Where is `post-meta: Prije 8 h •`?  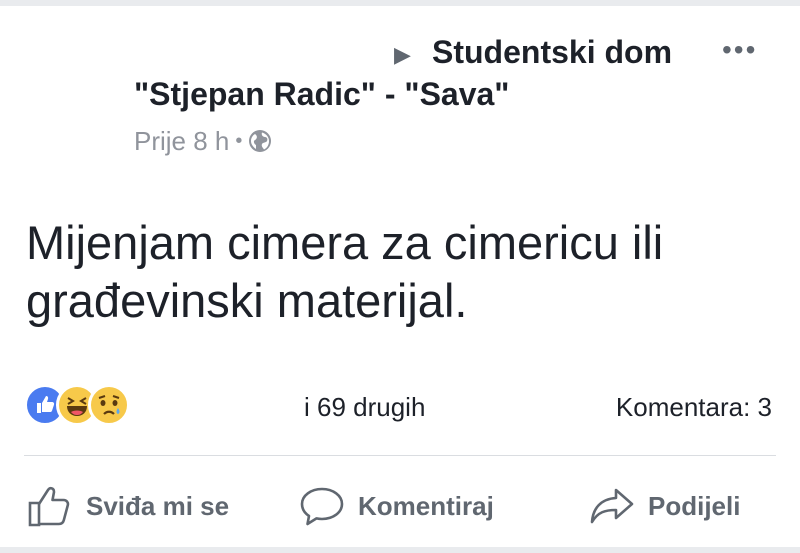
post-meta: Prije 8 h • is located at coordinates (203, 141).